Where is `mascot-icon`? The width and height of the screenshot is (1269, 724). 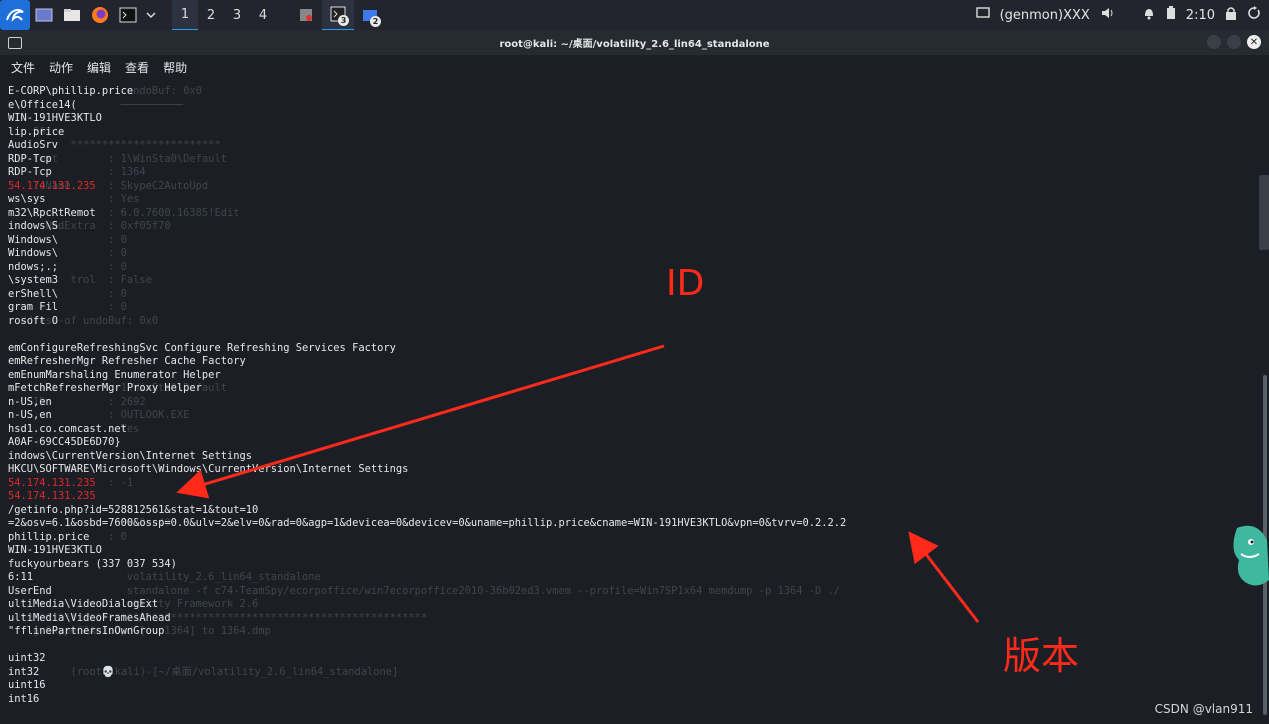 mascot-icon is located at coordinates (1251, 555).